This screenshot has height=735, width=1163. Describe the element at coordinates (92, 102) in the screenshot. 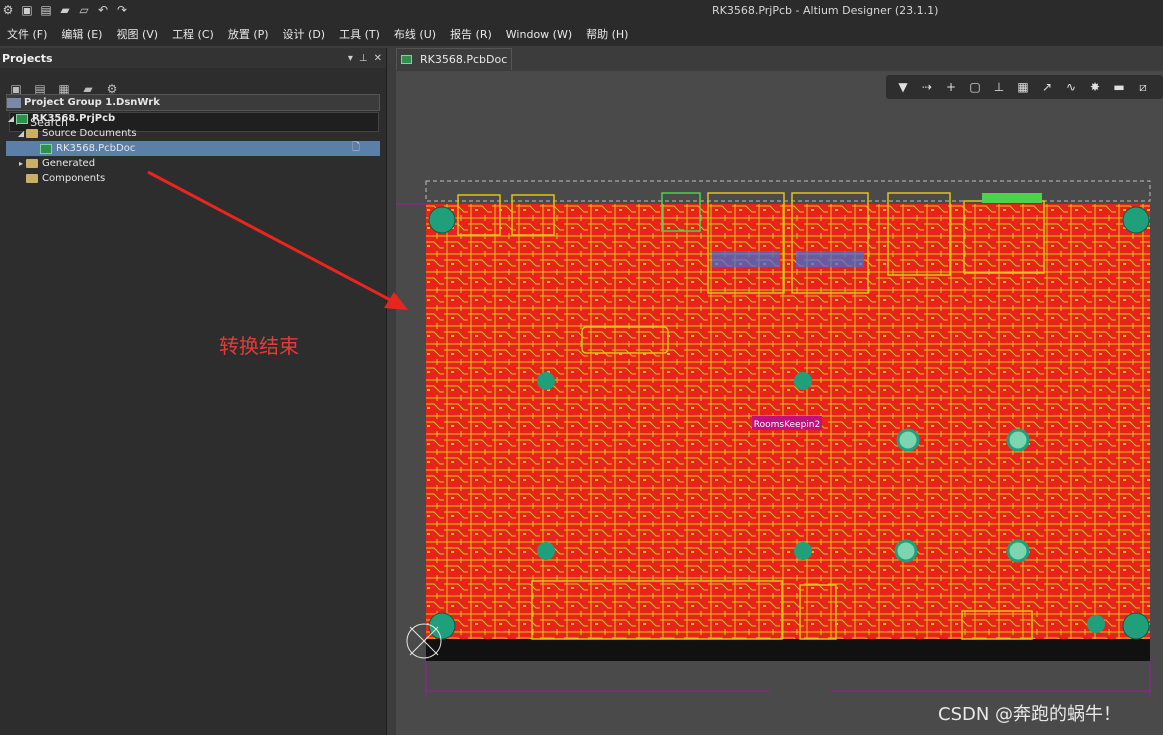

I see `tree-project-group-label: Project Group 1.DsnWrk` at that location.